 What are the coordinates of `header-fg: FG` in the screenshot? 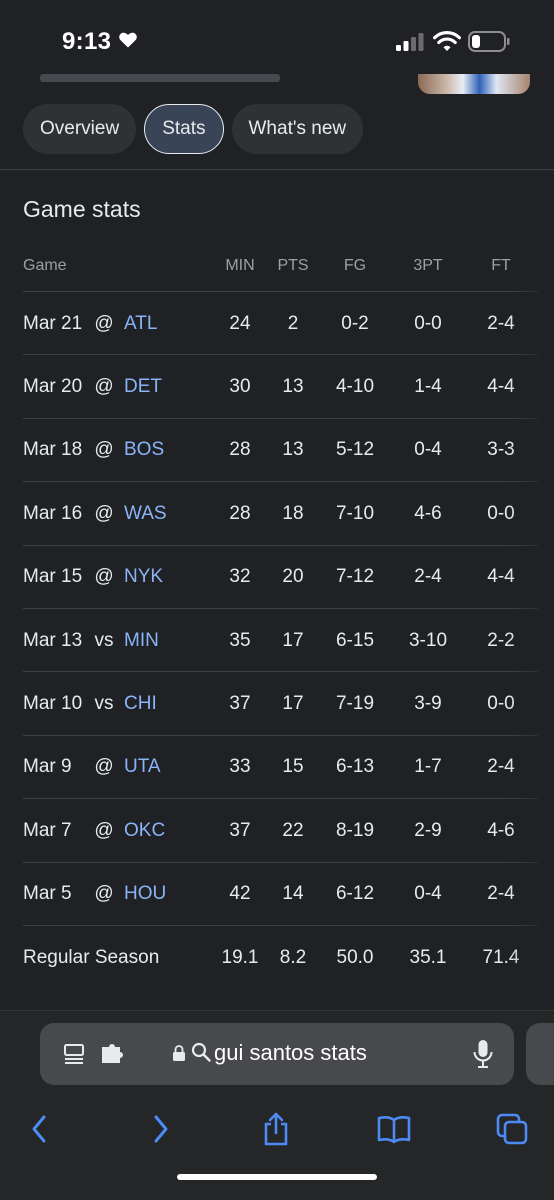 It's located at (355, 265).